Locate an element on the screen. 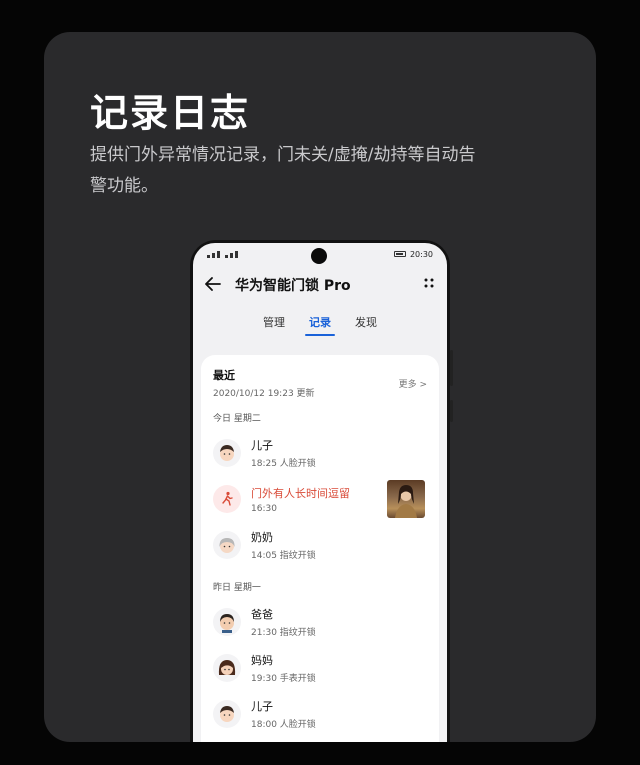 This screenshot has height=765, width=640. record-detail: 19:30 手表开锁 is located at coordinates (283, 679).